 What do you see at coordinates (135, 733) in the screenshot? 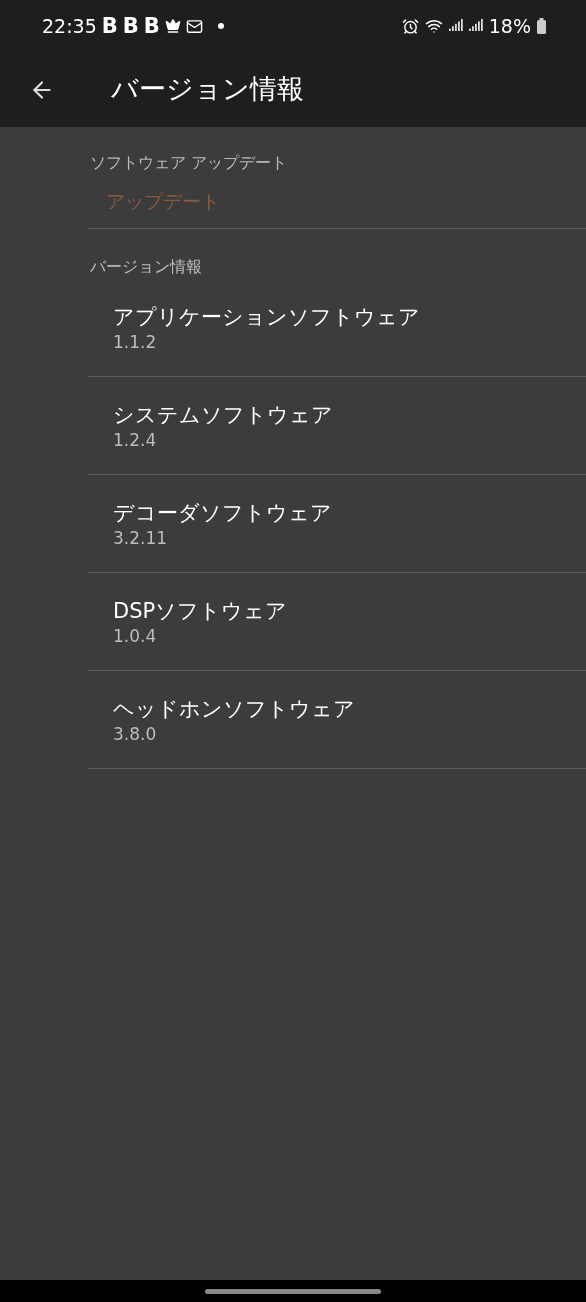
I see `version-number: 3.8.0` at bounding box center [135, 733].